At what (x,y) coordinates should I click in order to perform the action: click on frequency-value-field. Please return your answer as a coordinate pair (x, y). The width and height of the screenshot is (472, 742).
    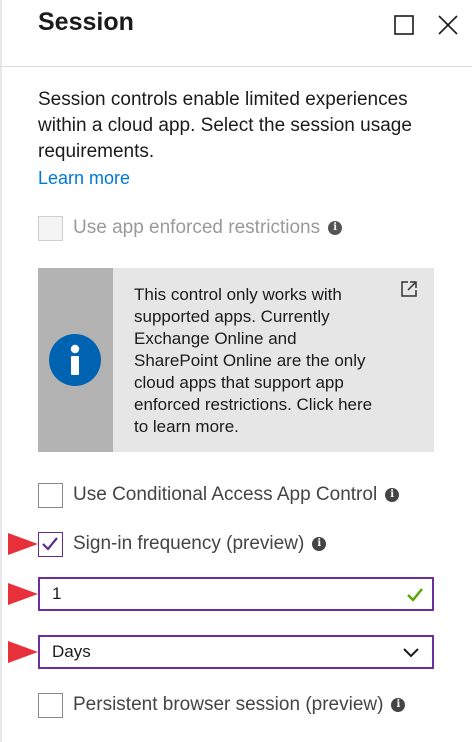
    Looking at the image, I should click on (236, 594).